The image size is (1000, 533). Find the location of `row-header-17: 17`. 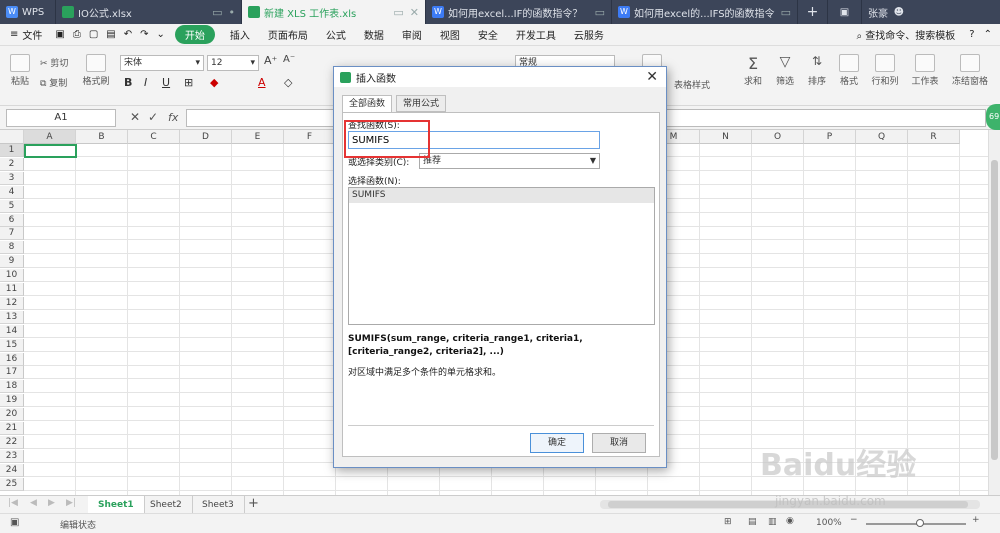

row-header-17: 17 is located at coordinates (12, 373).